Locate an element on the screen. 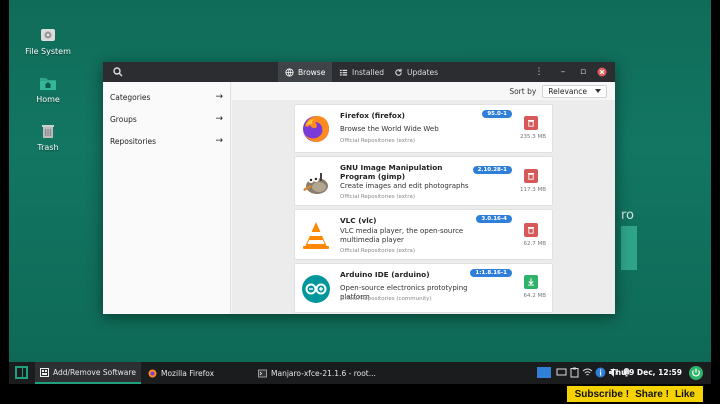  package-description: Create images and edit photographs is located at coordinates (404, 186).